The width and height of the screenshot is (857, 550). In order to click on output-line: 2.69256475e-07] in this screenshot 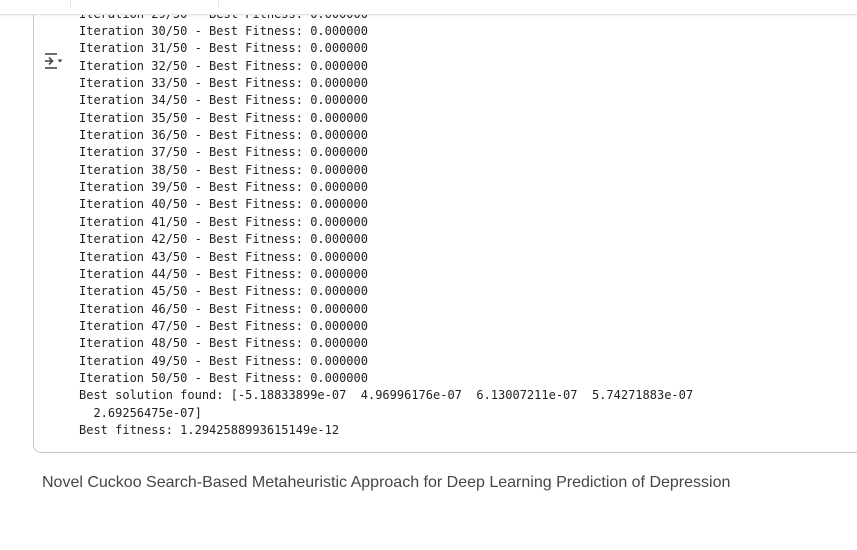, I will do `click(140, 412)`.